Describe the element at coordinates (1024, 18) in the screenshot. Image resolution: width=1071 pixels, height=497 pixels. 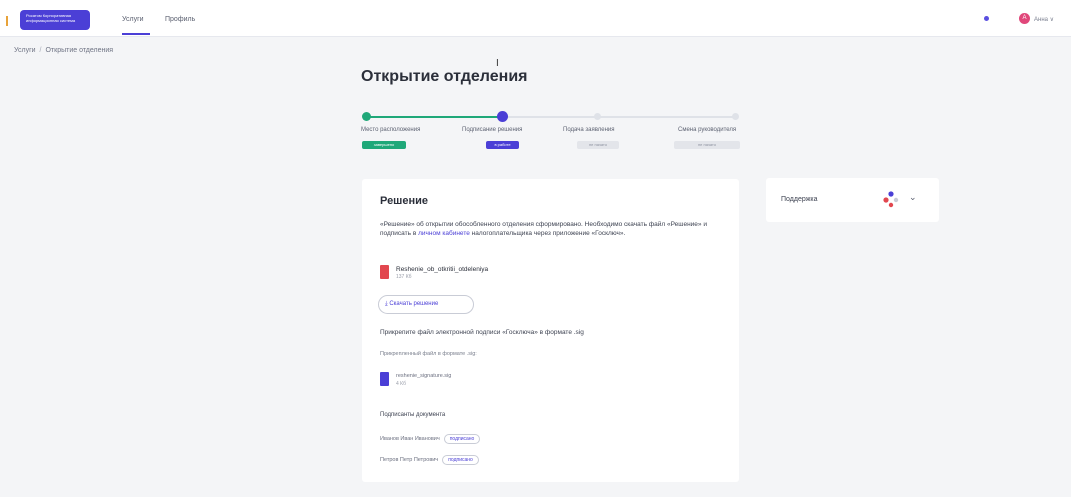
I see `avatar: А` at that location.